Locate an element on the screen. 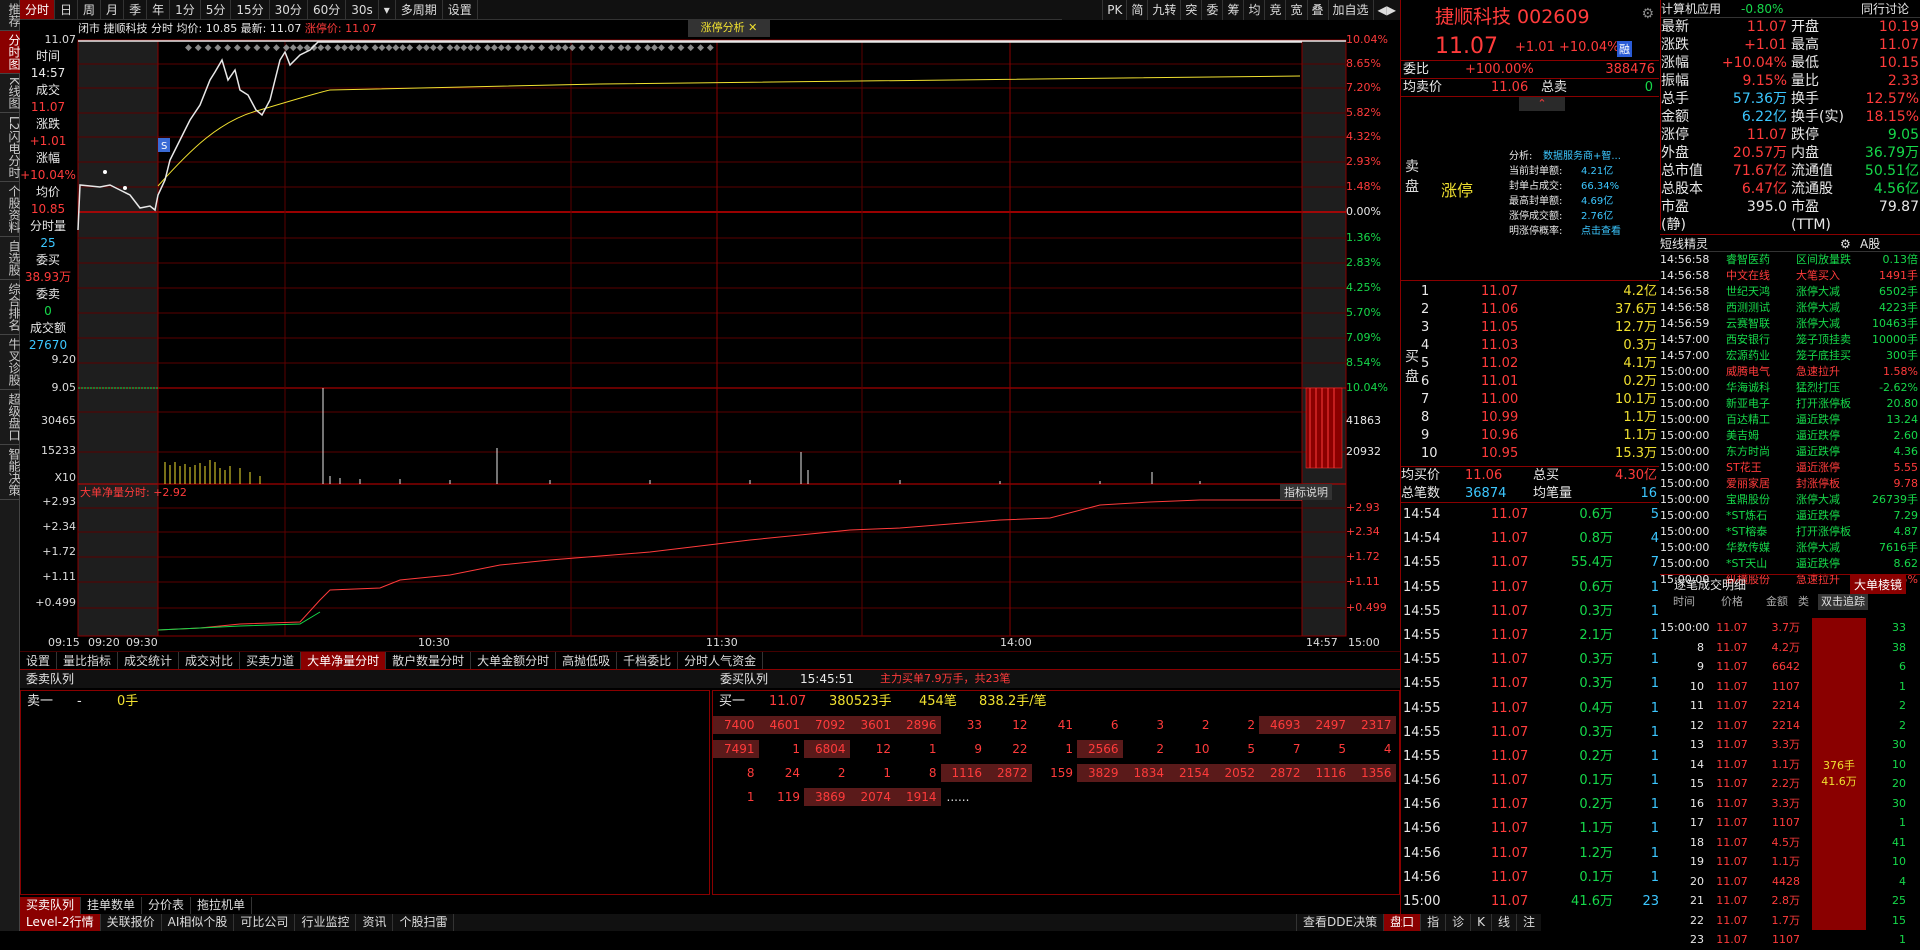 The height and width of the screenshot is (950, 1920). queue-cell: 3829 is located at coordinates (1100, 773).